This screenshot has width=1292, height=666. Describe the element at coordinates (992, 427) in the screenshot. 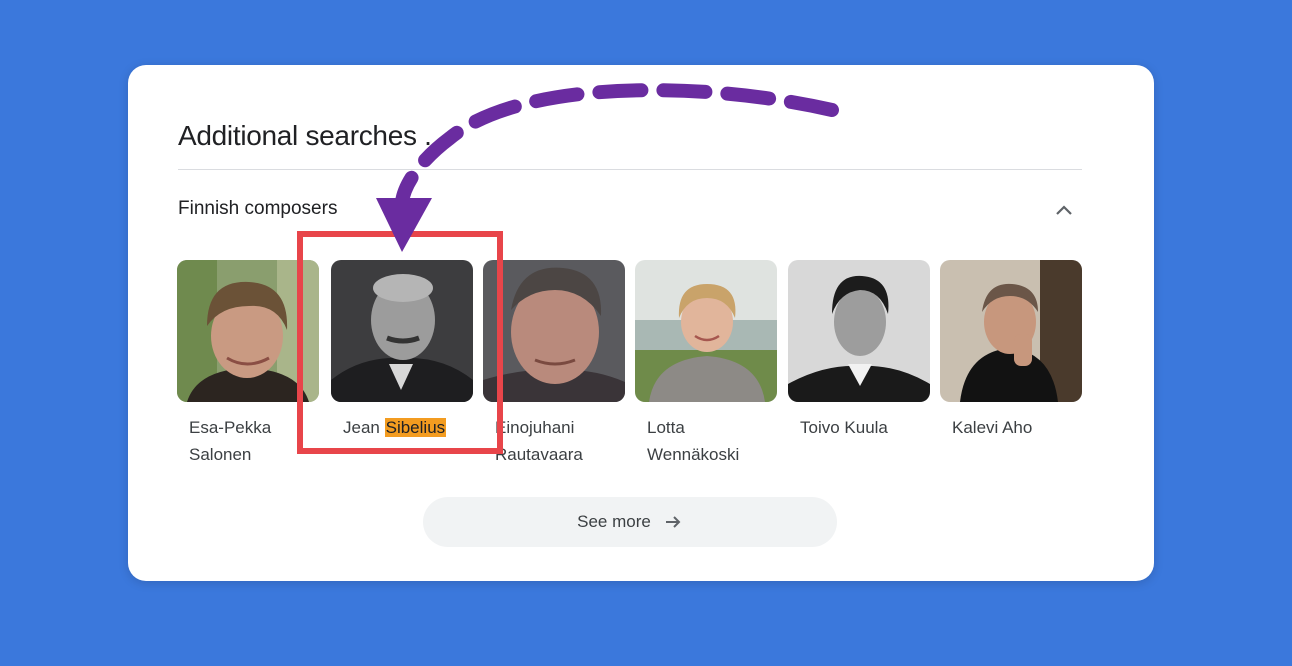

I see `person-name-line-1: Kalevi Aho` at that location.